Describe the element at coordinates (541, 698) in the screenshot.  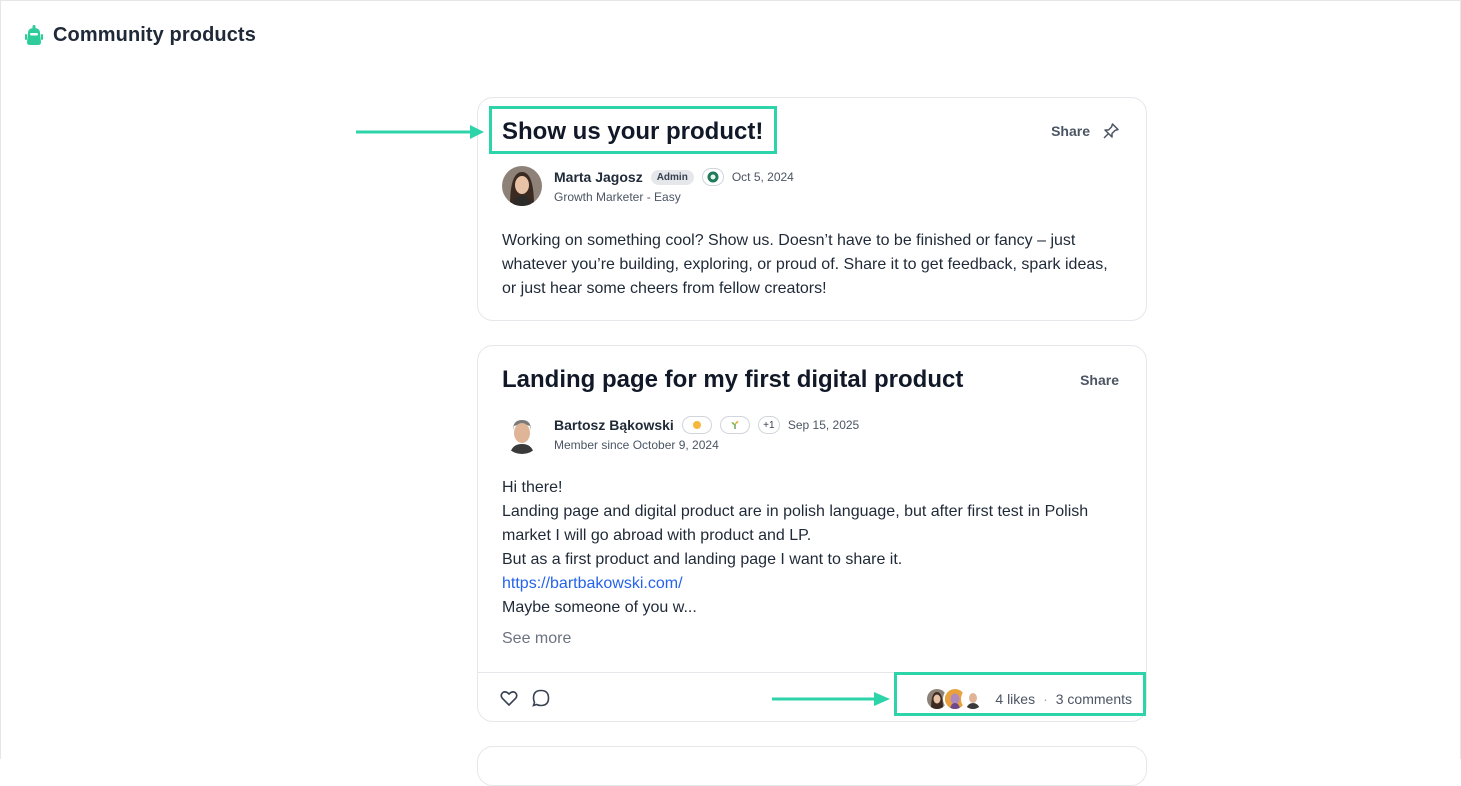
I see `comment-icon` at that location.